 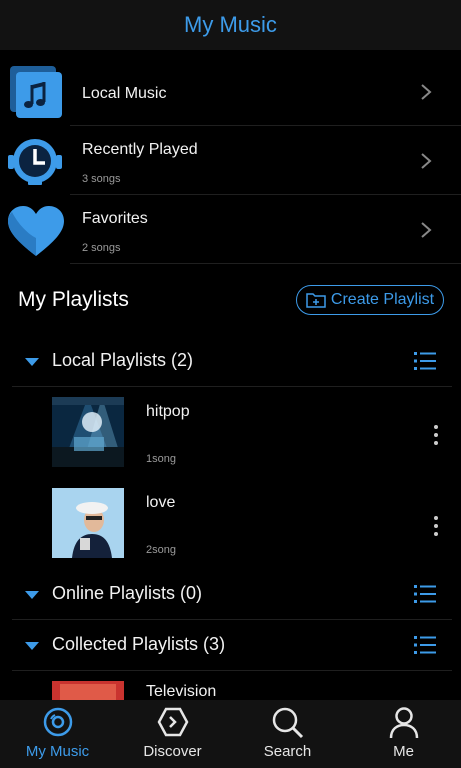 I want to click on playlist-name: Television, so click(x=181, y=691).